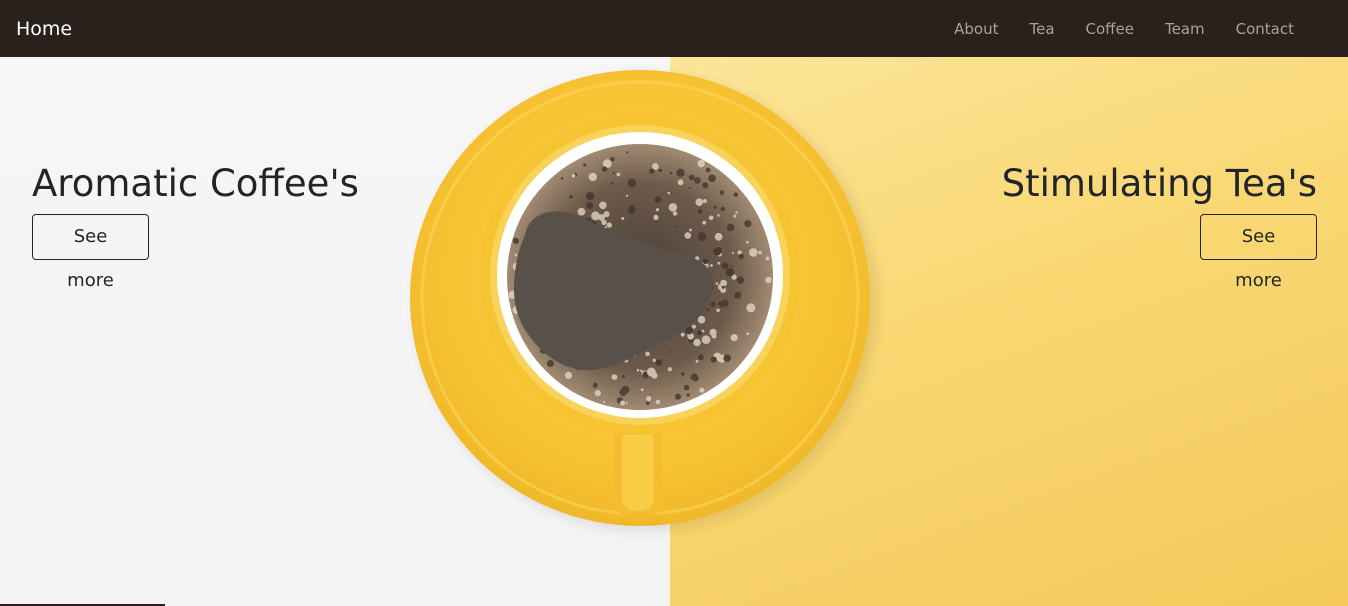  Describe the element at coordinates (1249, 29) in the screenshot. I see `nav-link-contact: Contact` at that location.